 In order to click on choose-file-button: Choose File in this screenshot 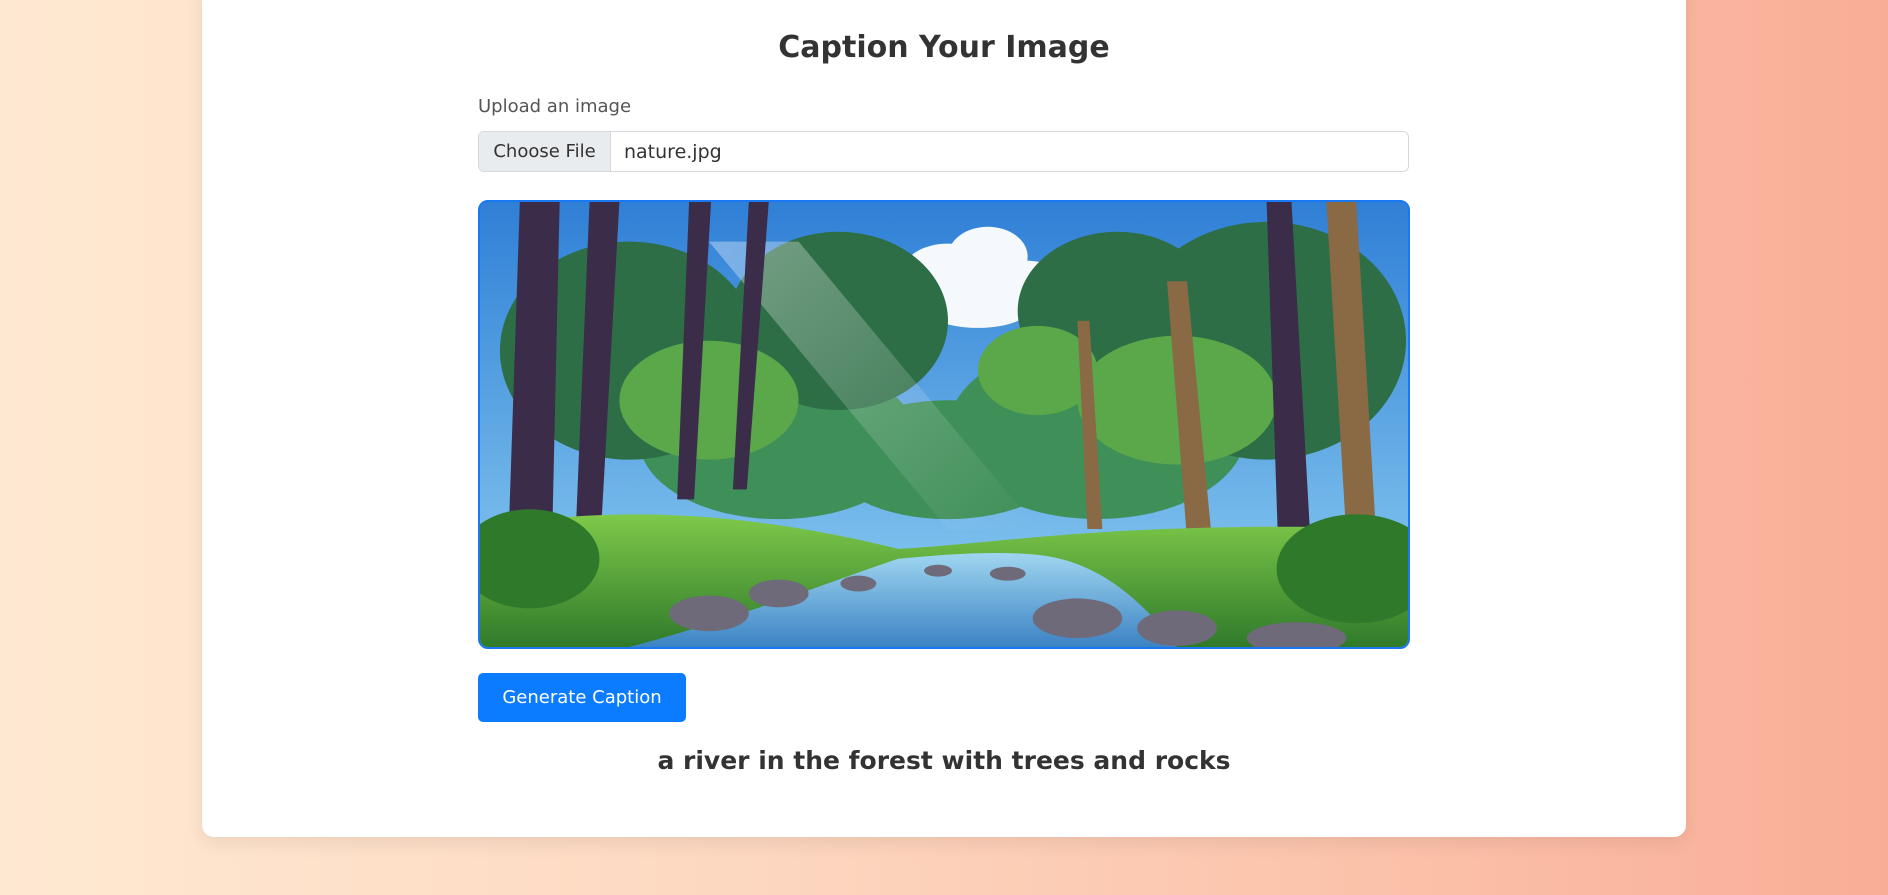, I will do `click(545, 151)`.